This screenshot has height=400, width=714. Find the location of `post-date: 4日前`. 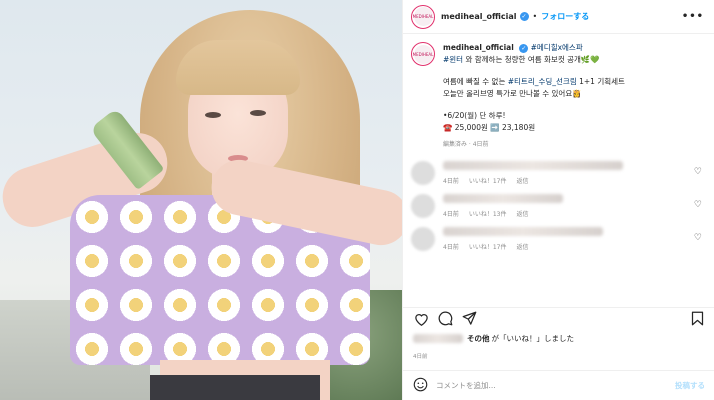

post-date: 4日前 is located at coordinates (420, 356).